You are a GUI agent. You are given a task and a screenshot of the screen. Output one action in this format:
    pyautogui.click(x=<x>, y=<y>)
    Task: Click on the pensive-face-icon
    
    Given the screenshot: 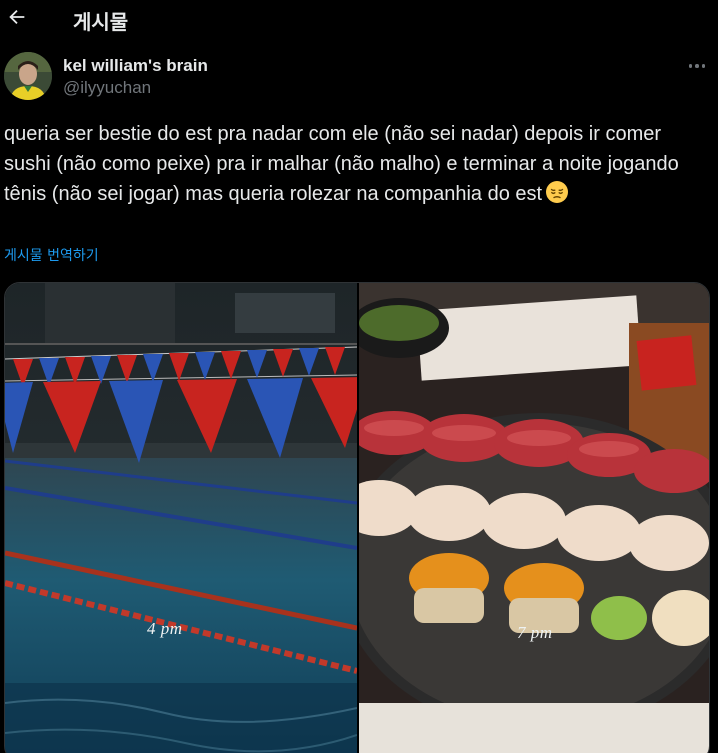 What is the action you would take?
    pyautogui.click(x=557, y=192)
    